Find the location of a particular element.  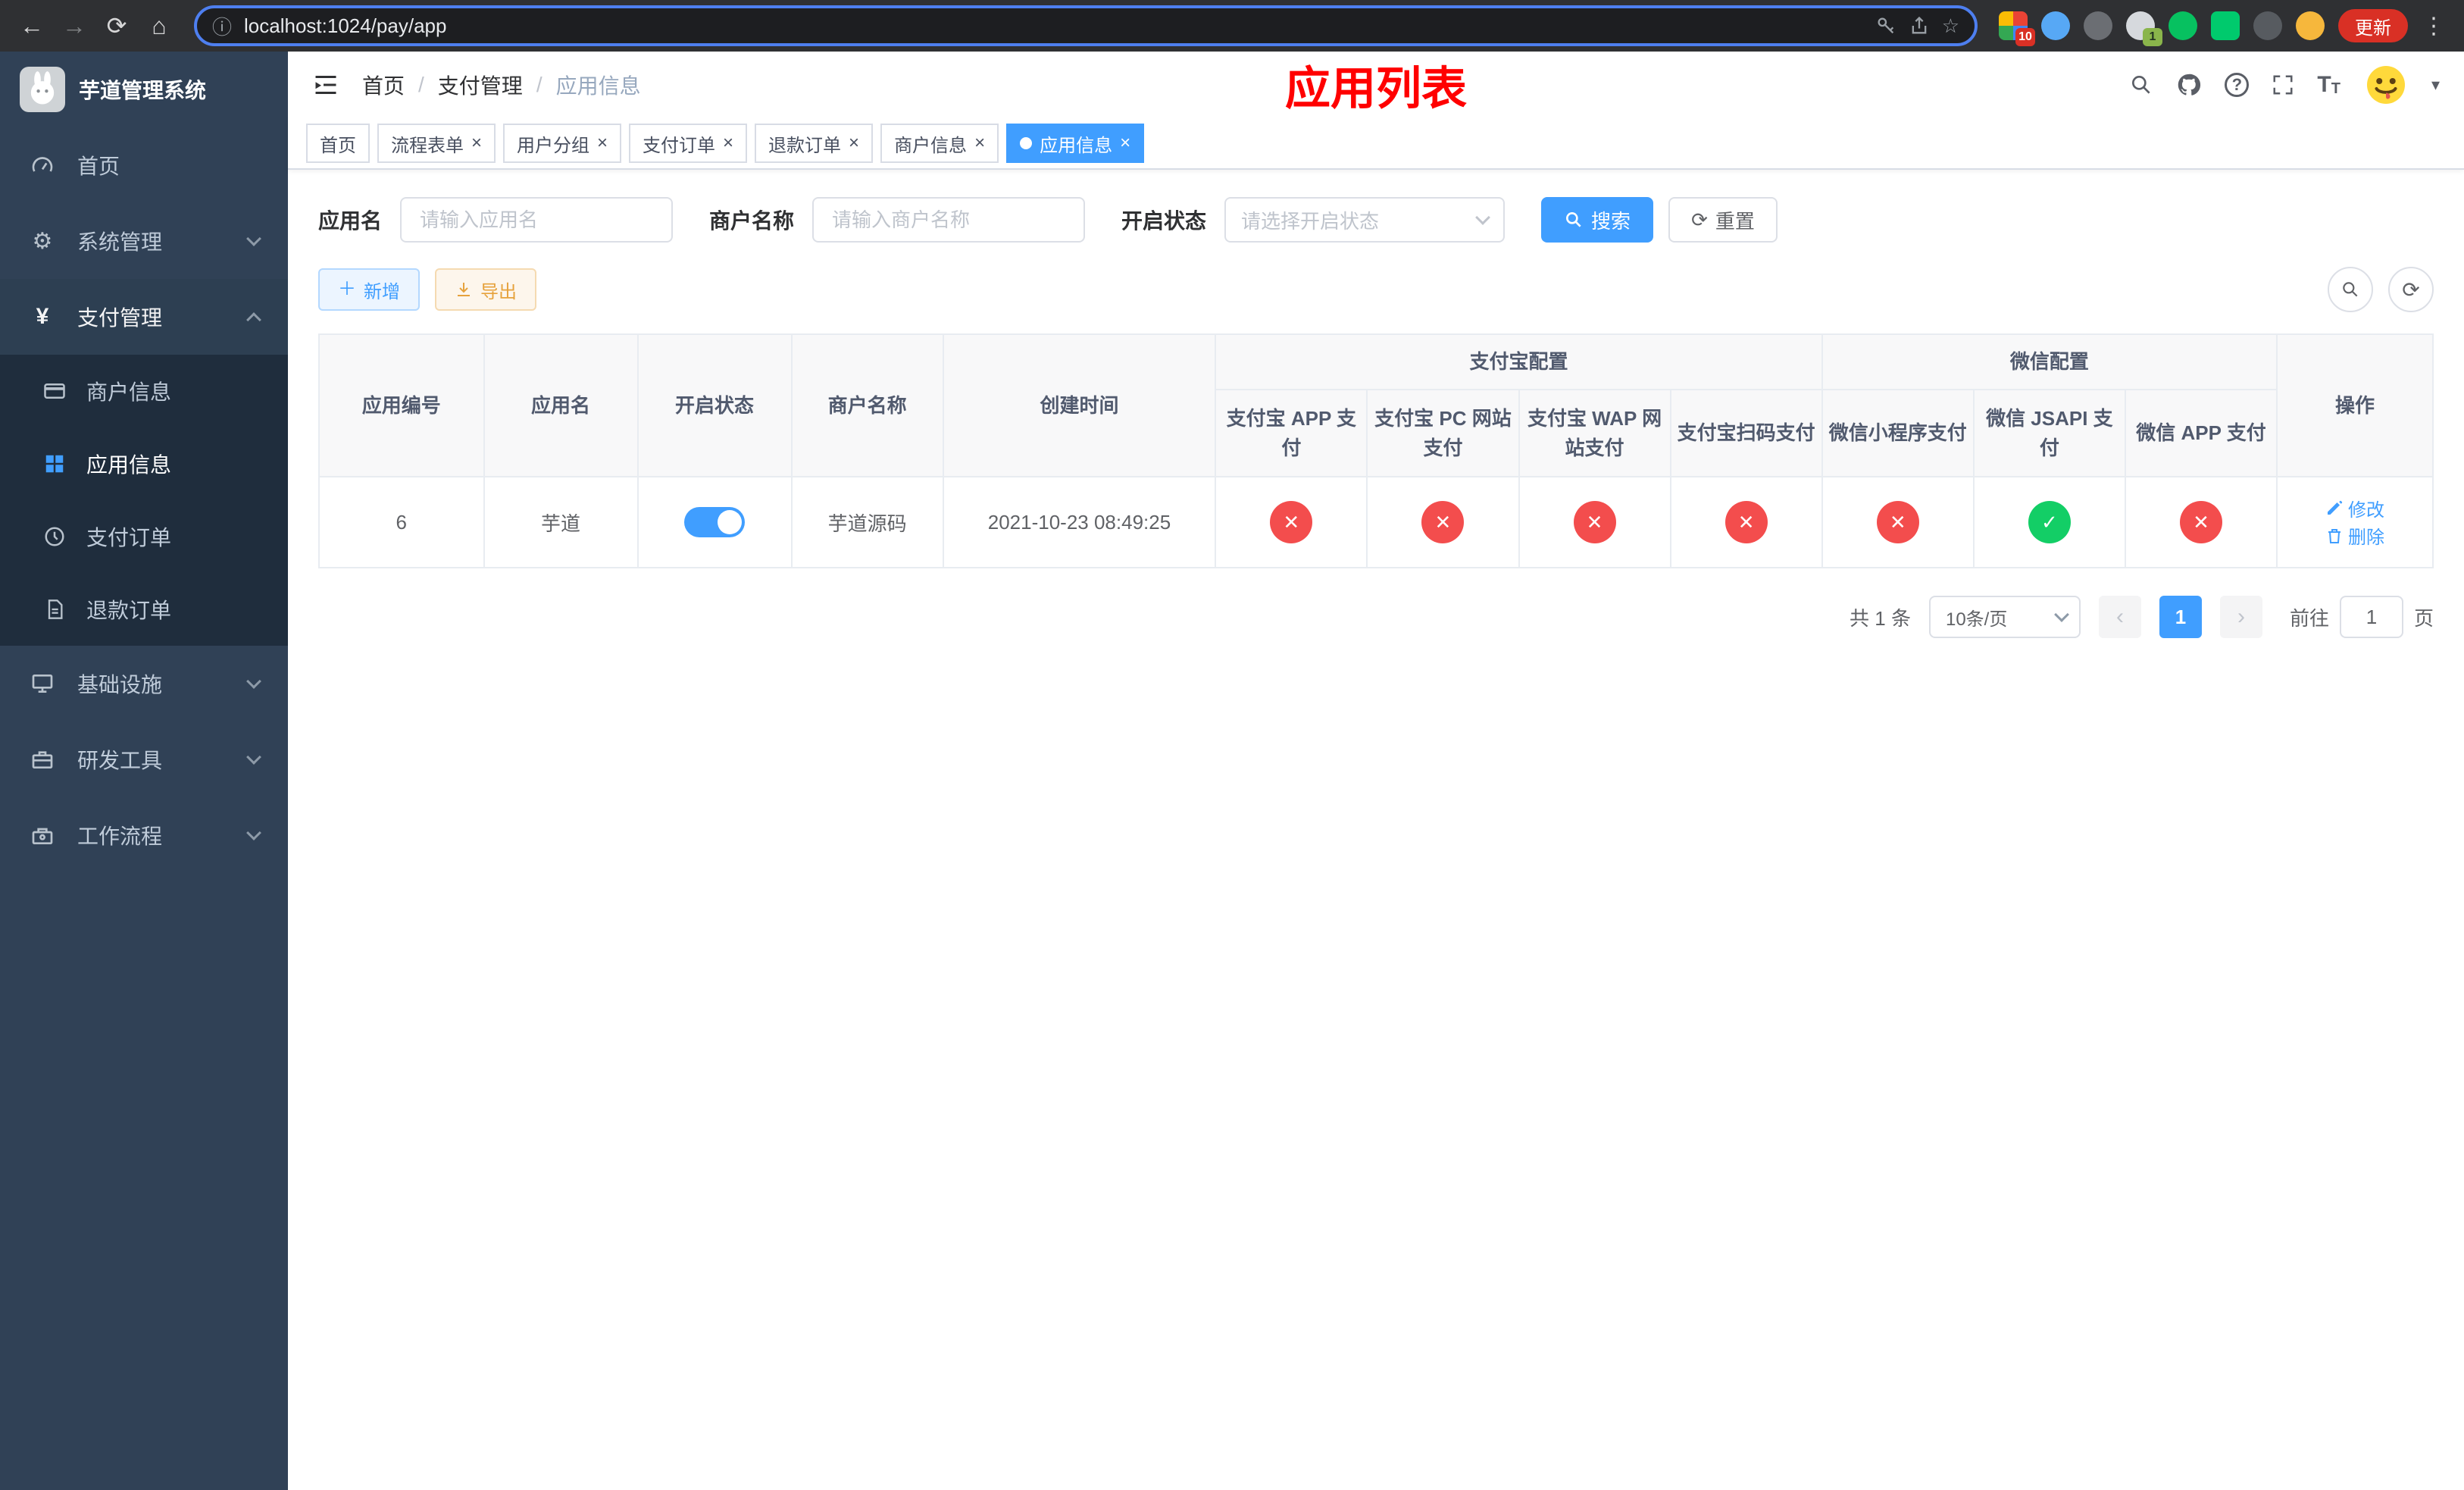

user-avatar is located at coordinates (2386, 85).